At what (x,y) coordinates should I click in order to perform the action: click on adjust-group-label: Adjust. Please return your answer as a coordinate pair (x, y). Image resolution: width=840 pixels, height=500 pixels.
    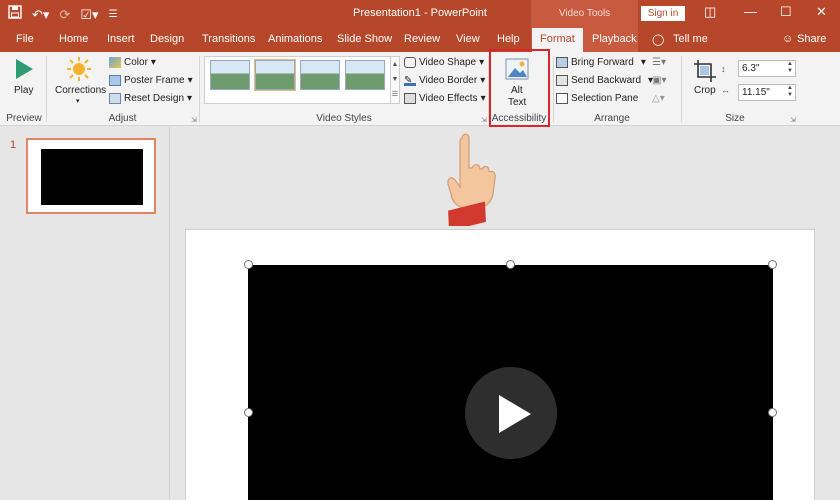
    Looking at the image, I should click on (122, 118).